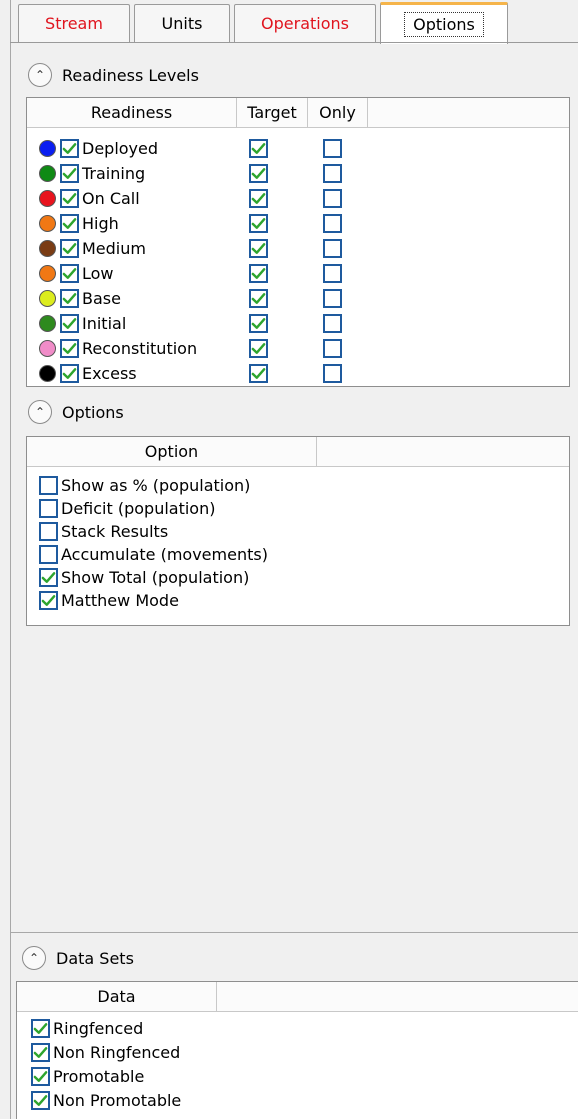 The height and width of the screenshot is (1119, 578). I want to click on readiness-label: Excess, so click(109, 373).